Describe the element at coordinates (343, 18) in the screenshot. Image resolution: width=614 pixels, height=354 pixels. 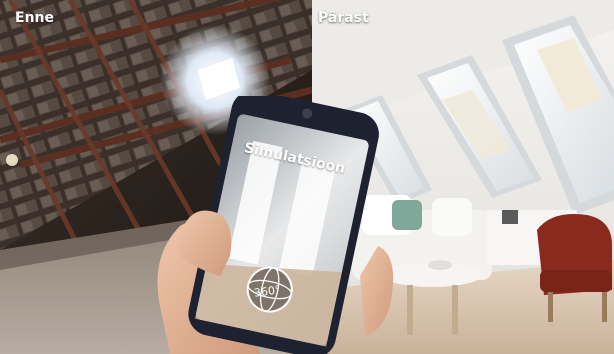
I see `after-label: Pärast` at that location.